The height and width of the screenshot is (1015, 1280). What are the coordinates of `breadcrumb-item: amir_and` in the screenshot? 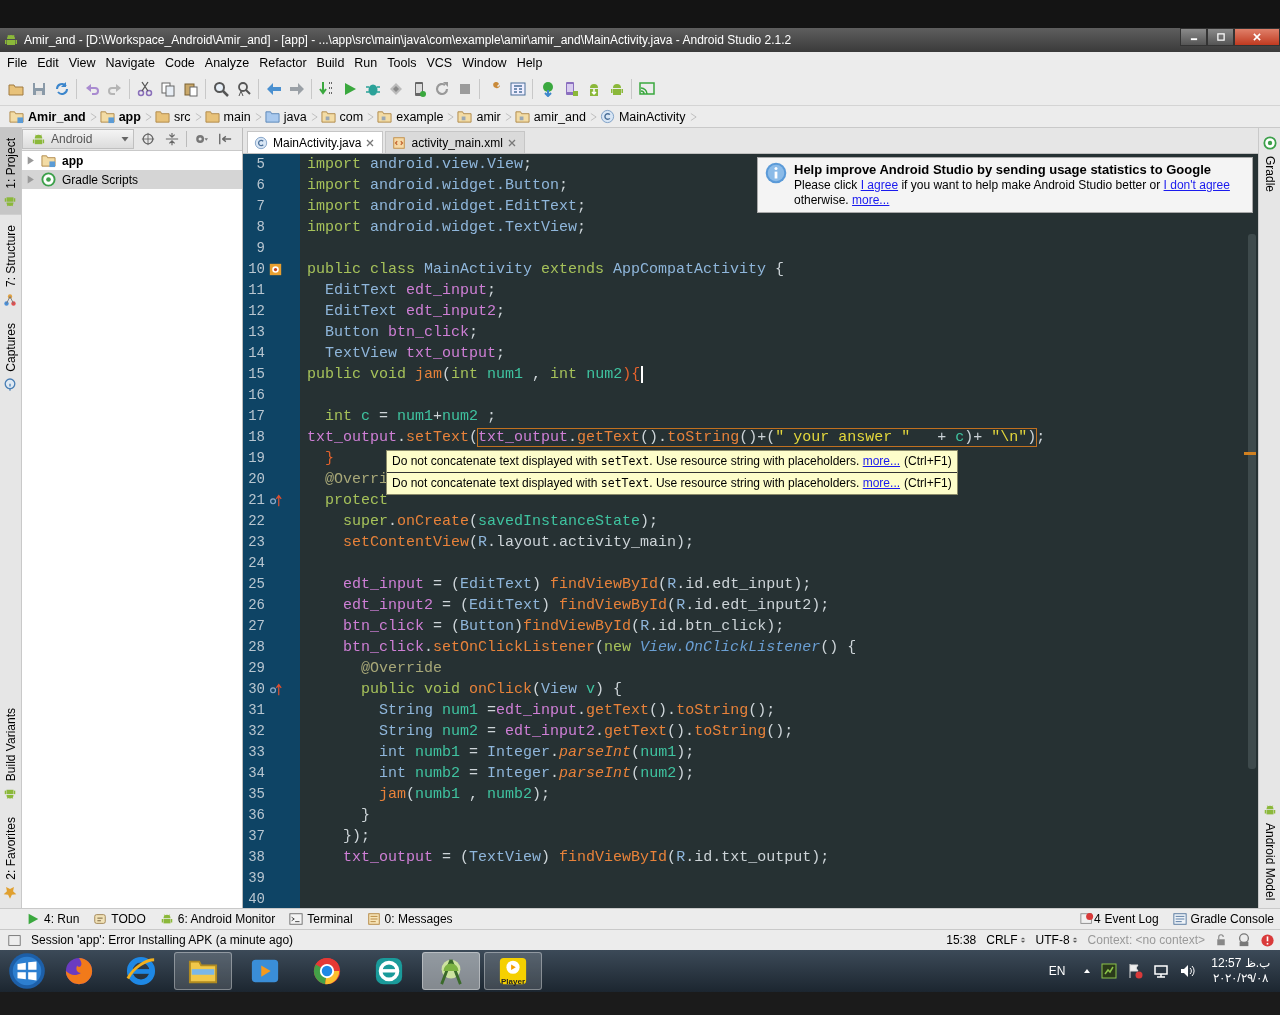 It's located at (550, 116).